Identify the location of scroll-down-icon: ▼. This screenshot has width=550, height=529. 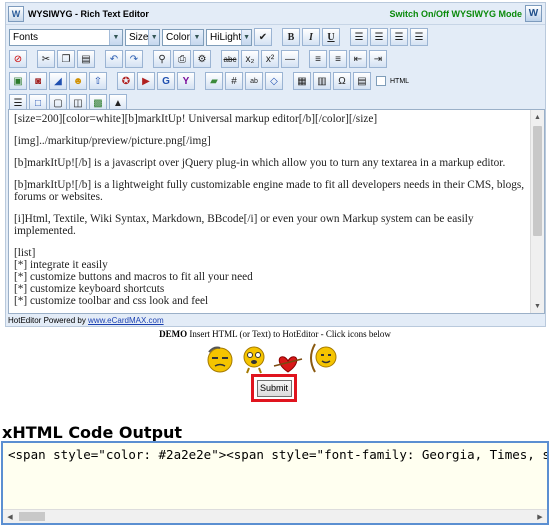
(537, 306).